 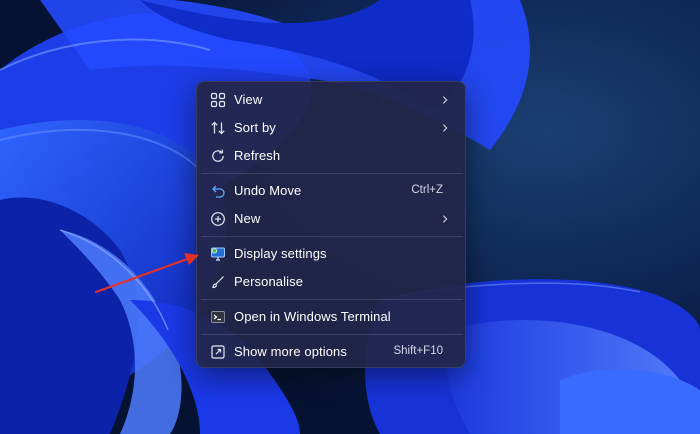 I want to click on show-more-icon, so click(x=218, y=352).